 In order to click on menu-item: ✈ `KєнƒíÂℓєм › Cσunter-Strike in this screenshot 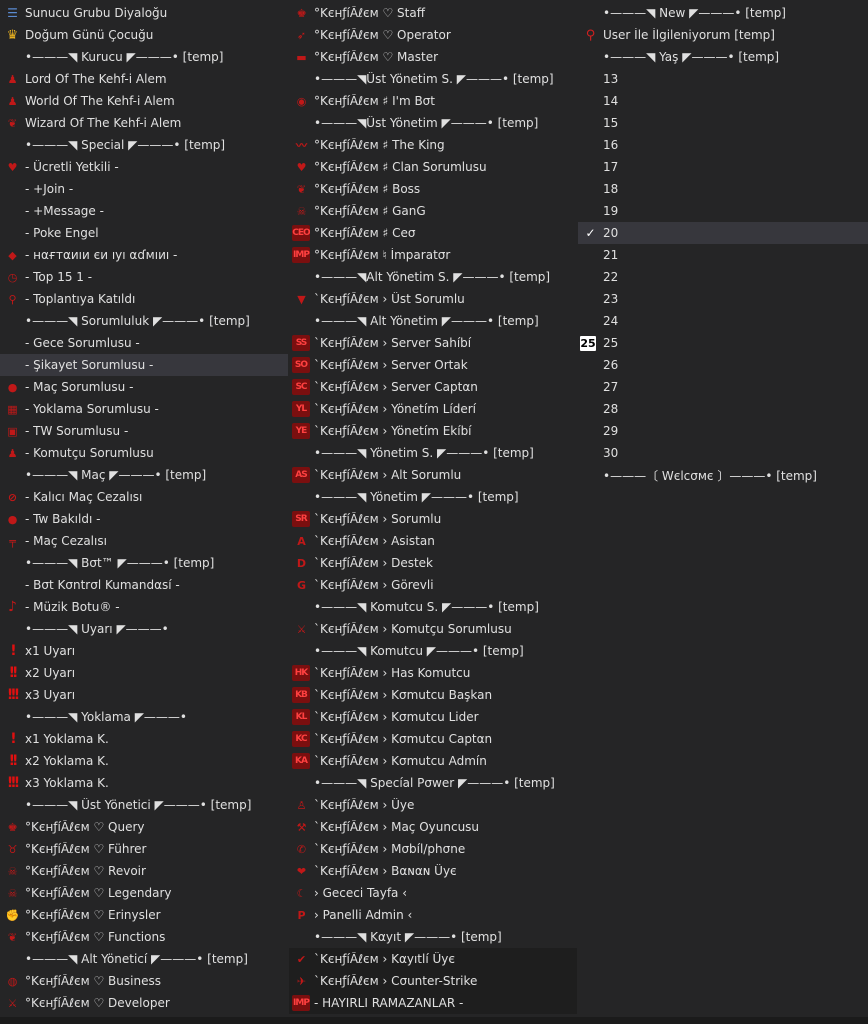, I will do `click(433, 981)`.